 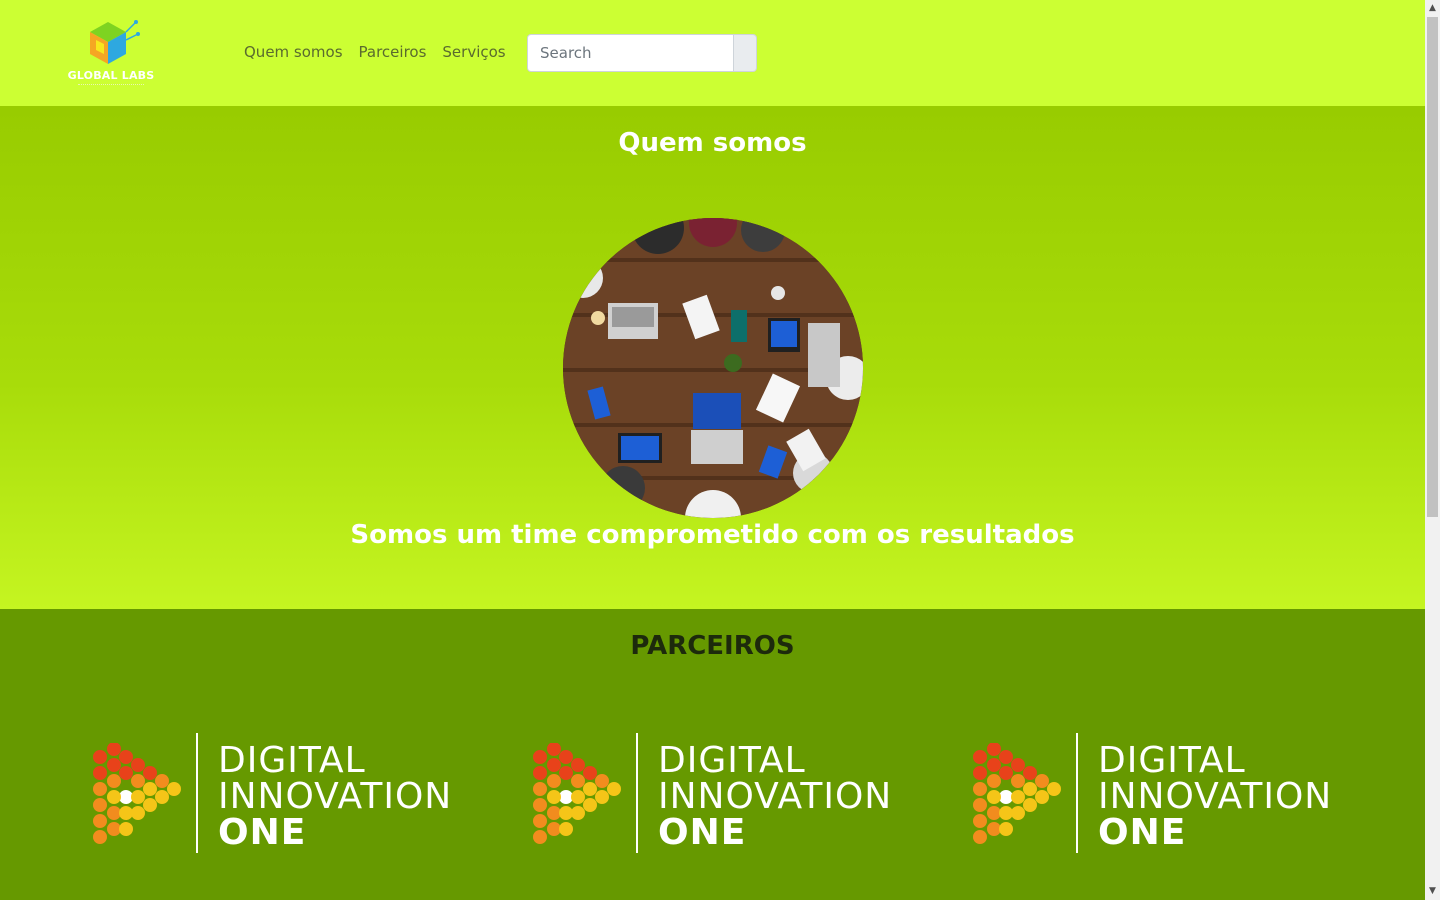 I want to click on page-scrollbar: ▲ ▼, so click(x=1432, y=450).